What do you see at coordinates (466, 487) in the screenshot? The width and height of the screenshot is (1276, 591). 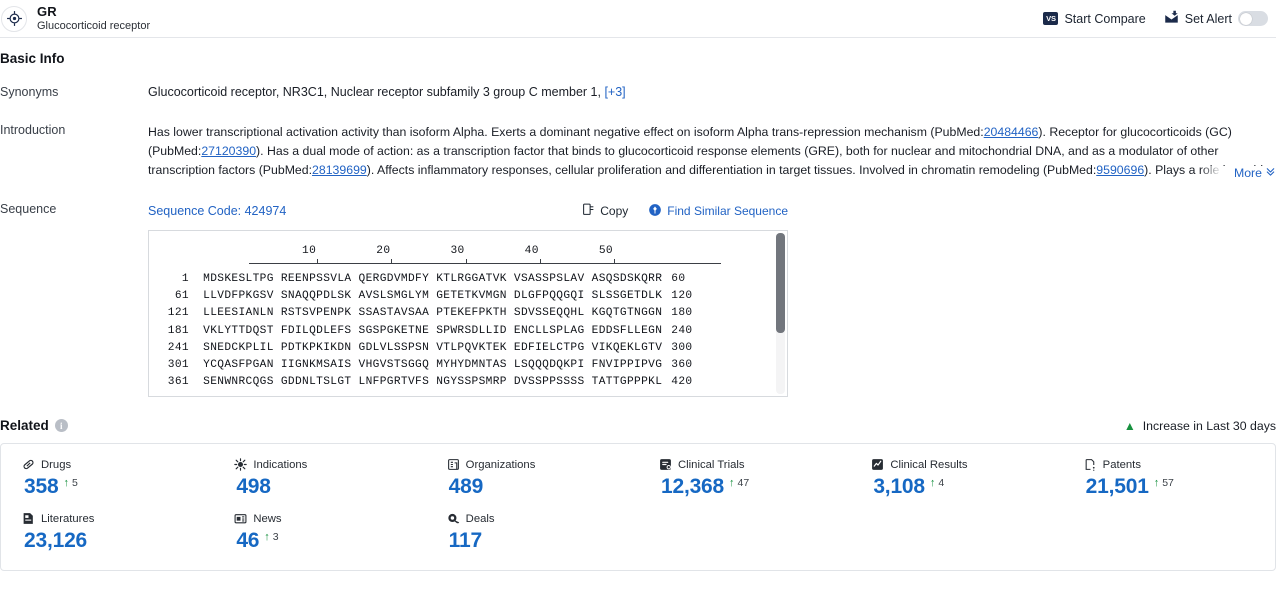 I see `stat-value: 489` at bounding box center [466, 487].